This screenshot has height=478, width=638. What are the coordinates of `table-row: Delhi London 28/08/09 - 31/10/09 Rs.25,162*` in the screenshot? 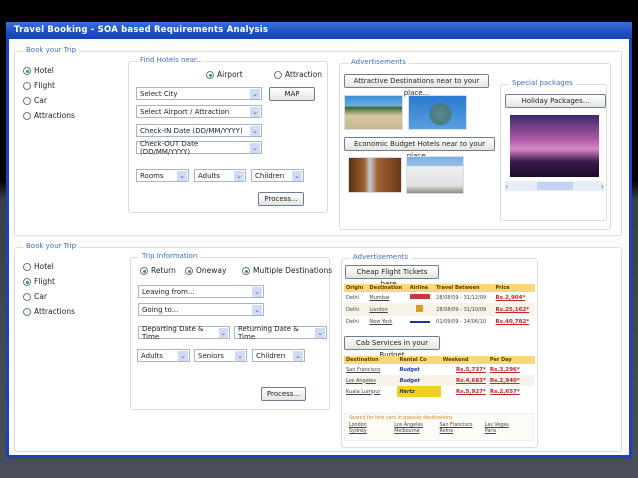 It's located at (439, 309).